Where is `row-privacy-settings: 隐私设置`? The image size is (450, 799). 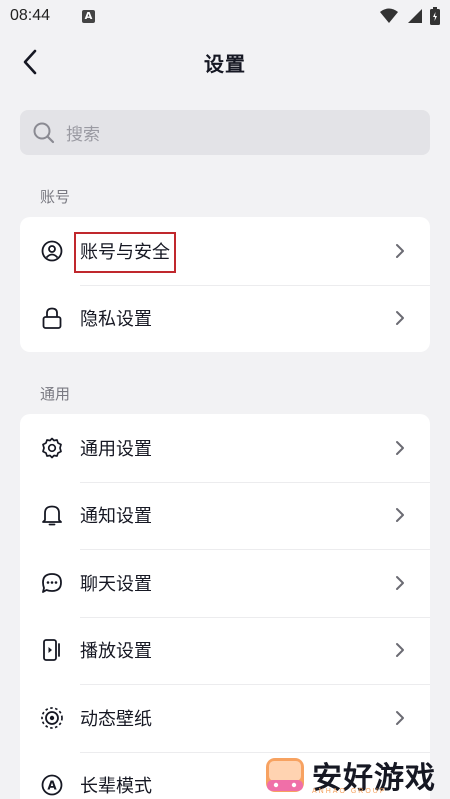
row-privacy-settings: 隐私设置 is located at coordinates (225, 318).